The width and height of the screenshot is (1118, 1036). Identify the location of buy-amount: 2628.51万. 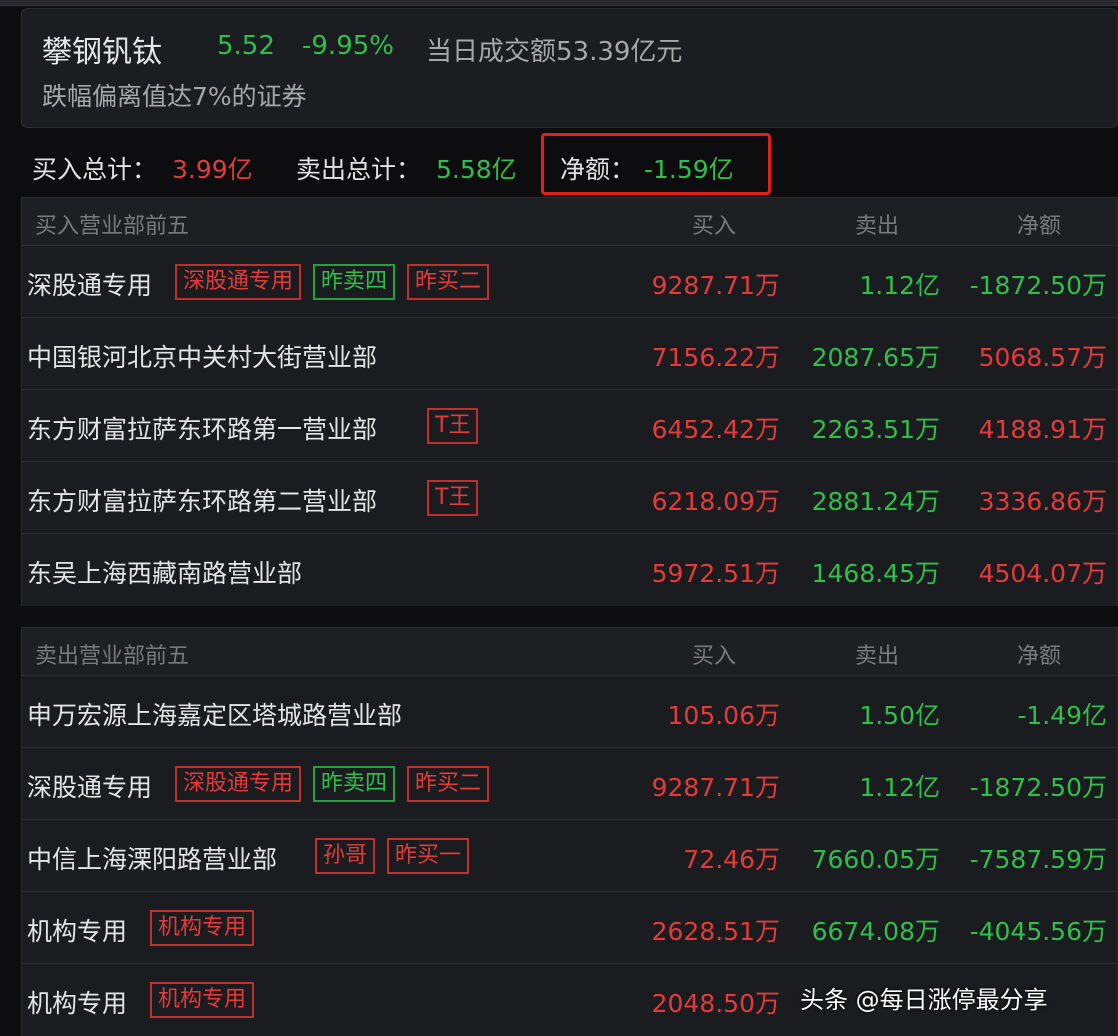
(715, 931).